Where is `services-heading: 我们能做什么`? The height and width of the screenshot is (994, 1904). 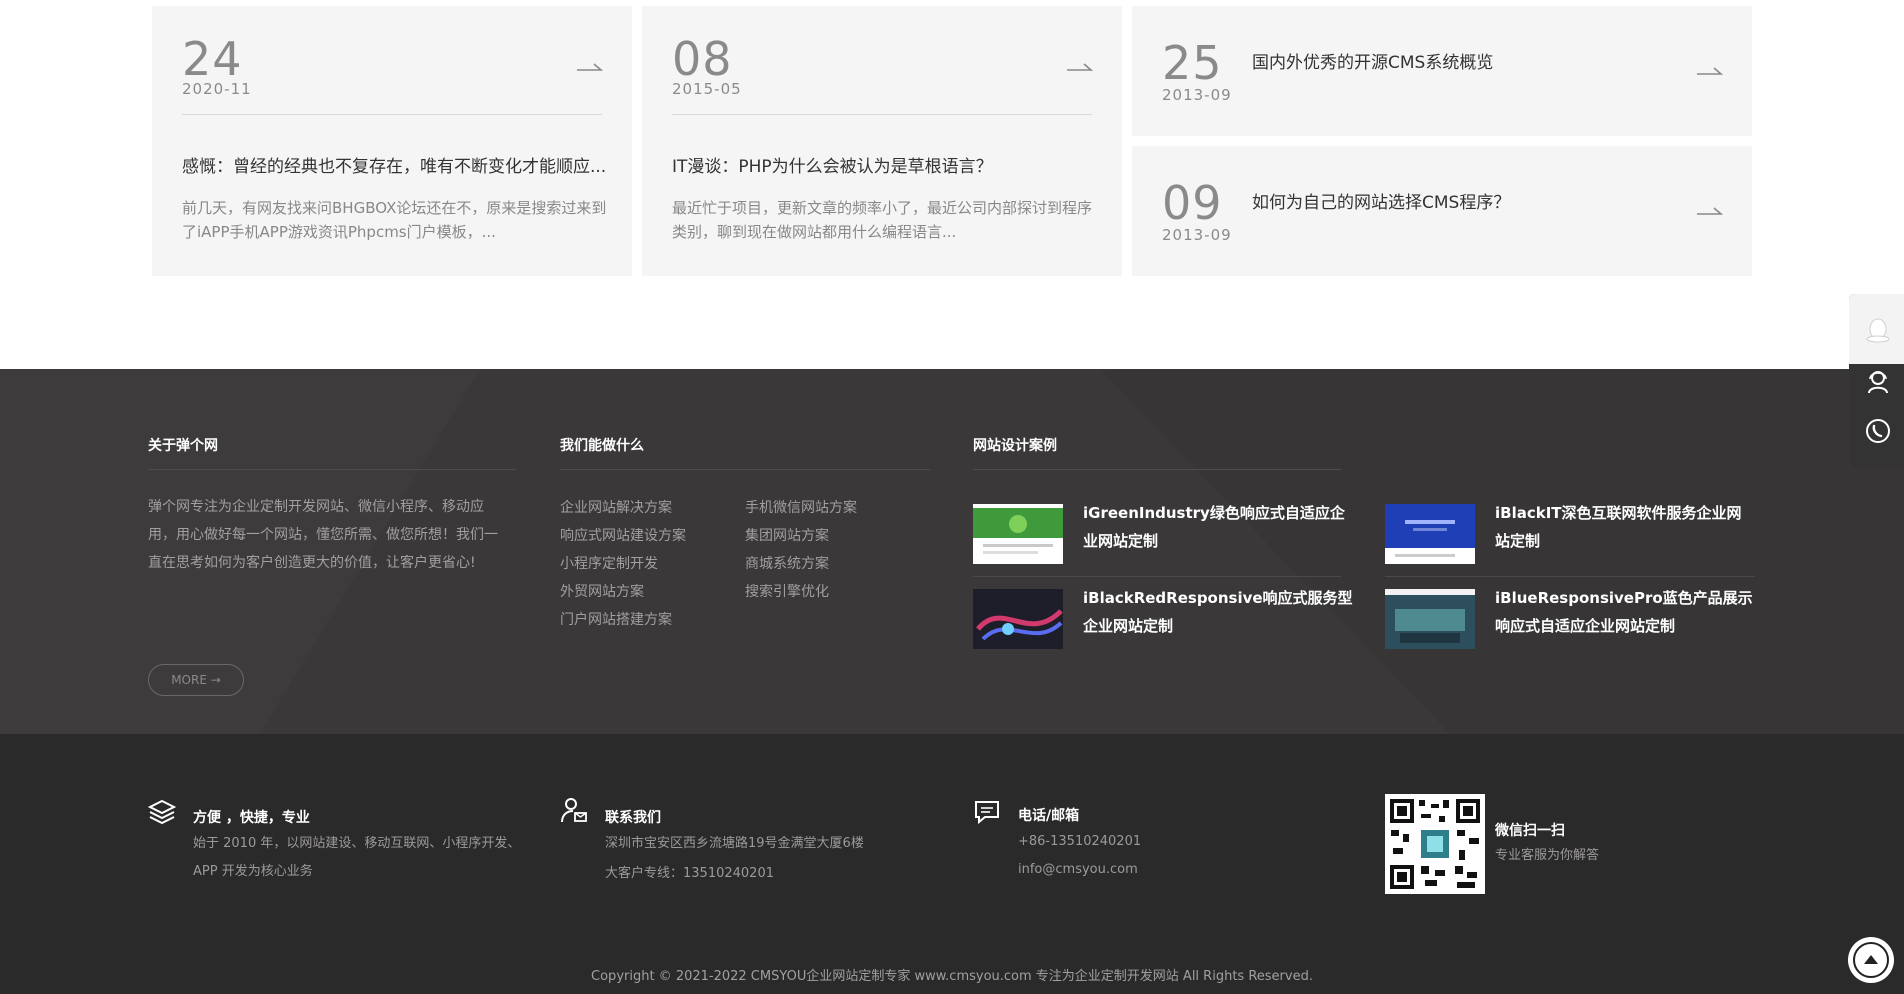
services-heading: 我们能做什么 is located at coordinates (602, 446).